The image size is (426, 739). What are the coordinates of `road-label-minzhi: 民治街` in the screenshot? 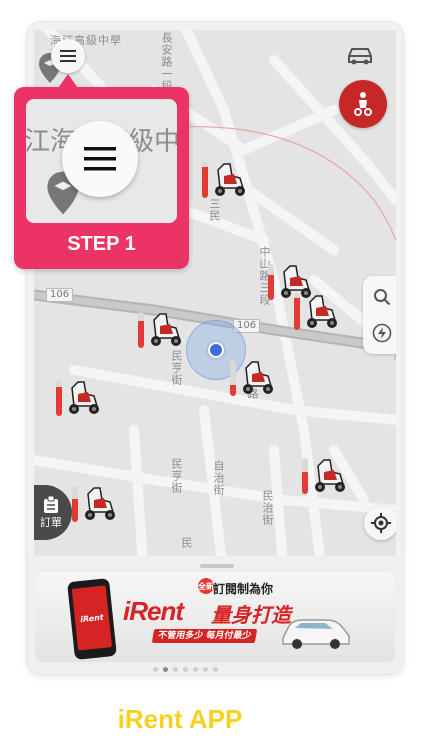 It's located at (267, 508).